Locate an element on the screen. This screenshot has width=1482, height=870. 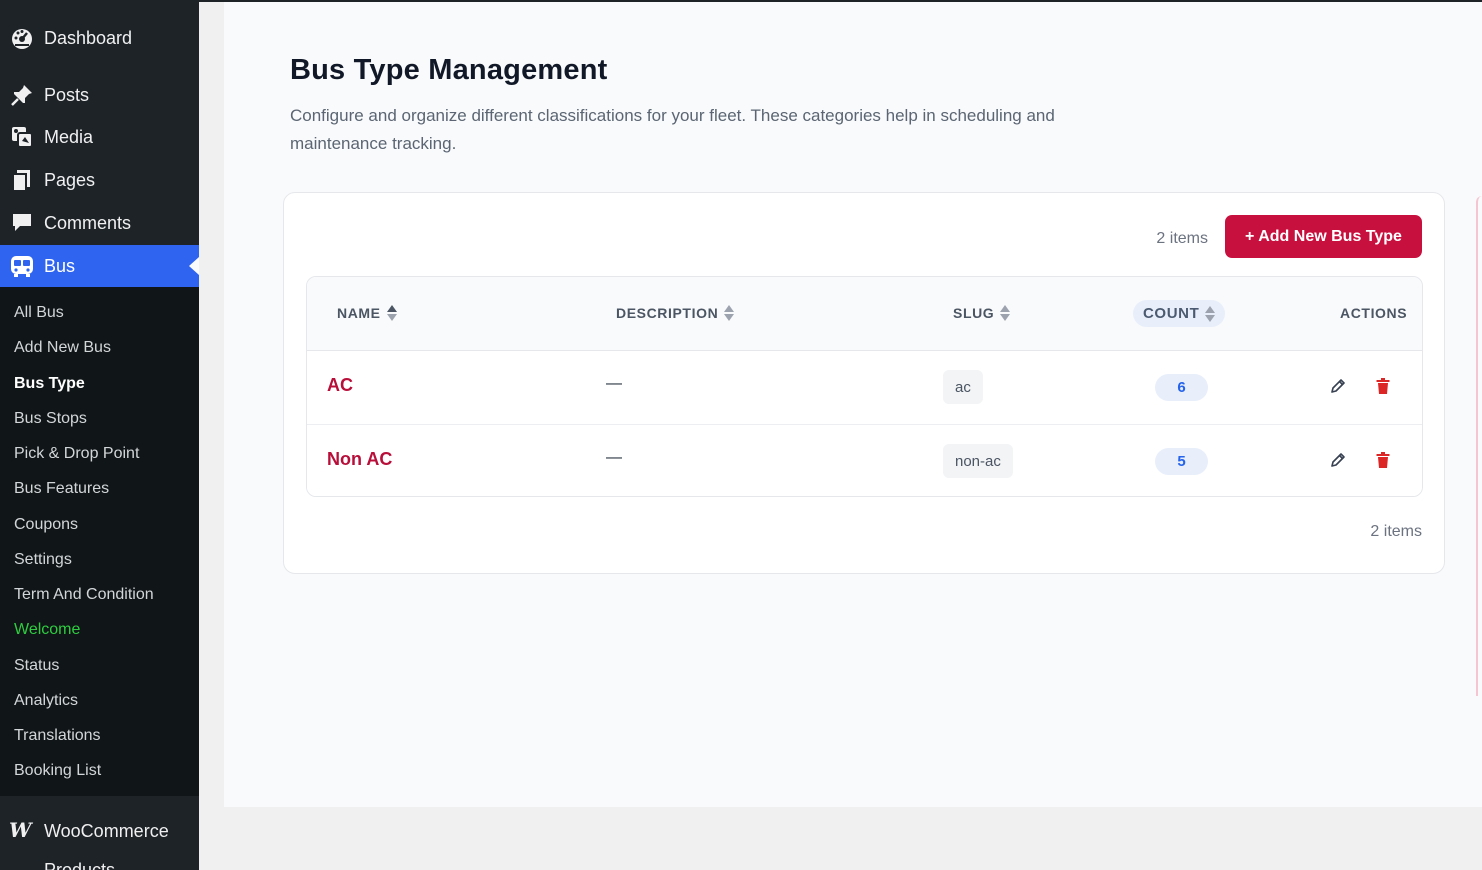
column-label: SLUG is located at coordinates (974, 313).